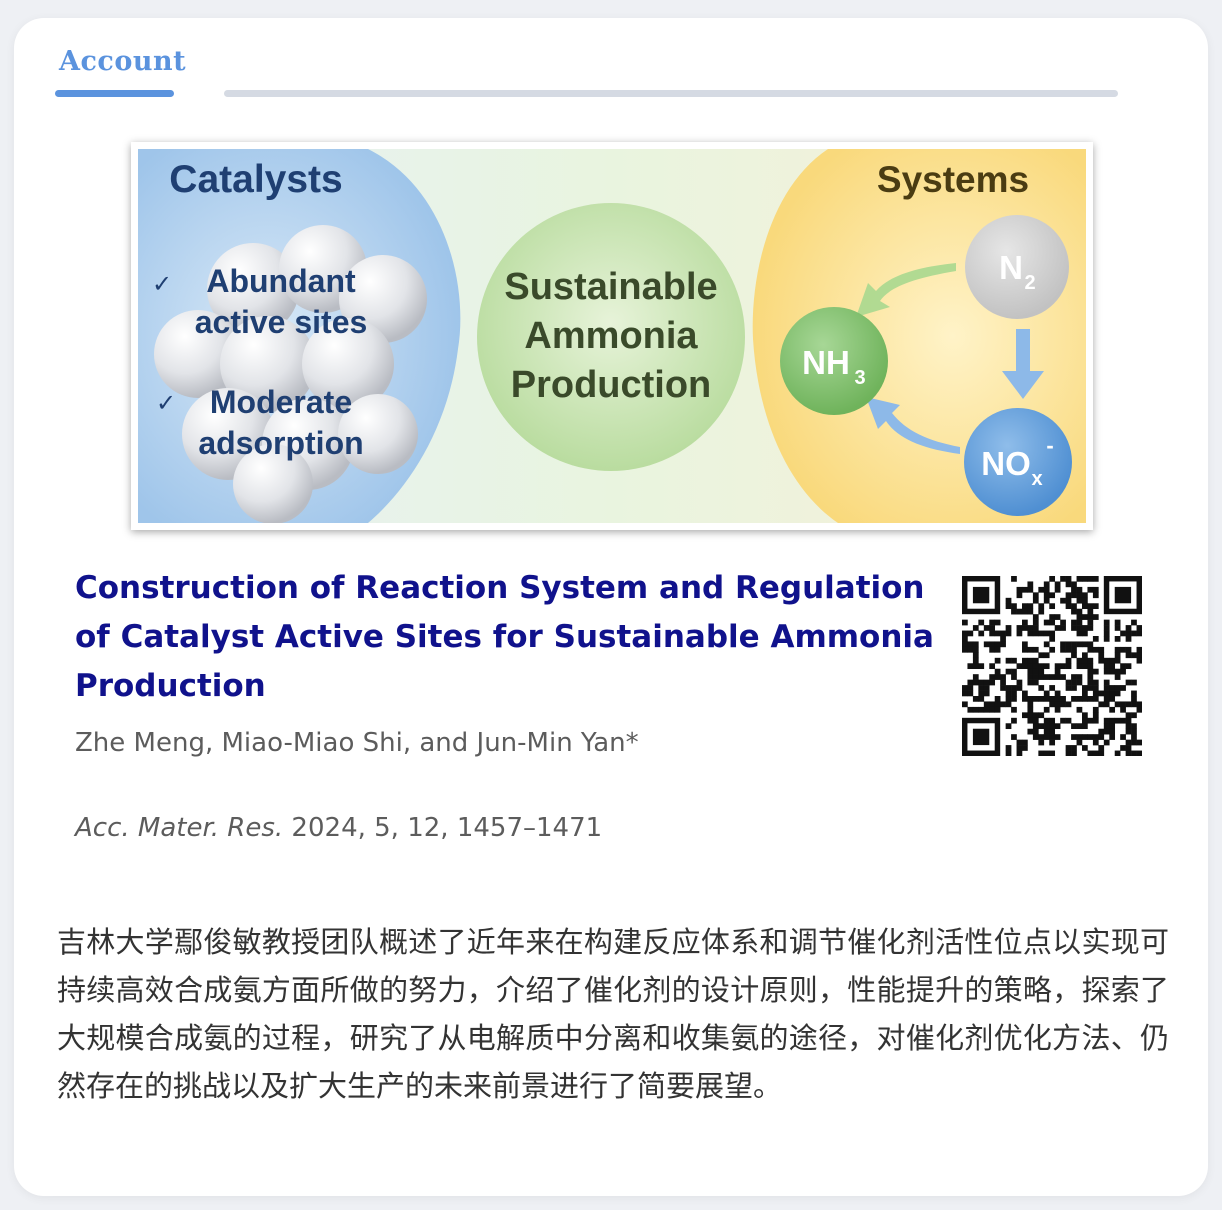  I want to click on nox-label: NO, so click(1006, 463).